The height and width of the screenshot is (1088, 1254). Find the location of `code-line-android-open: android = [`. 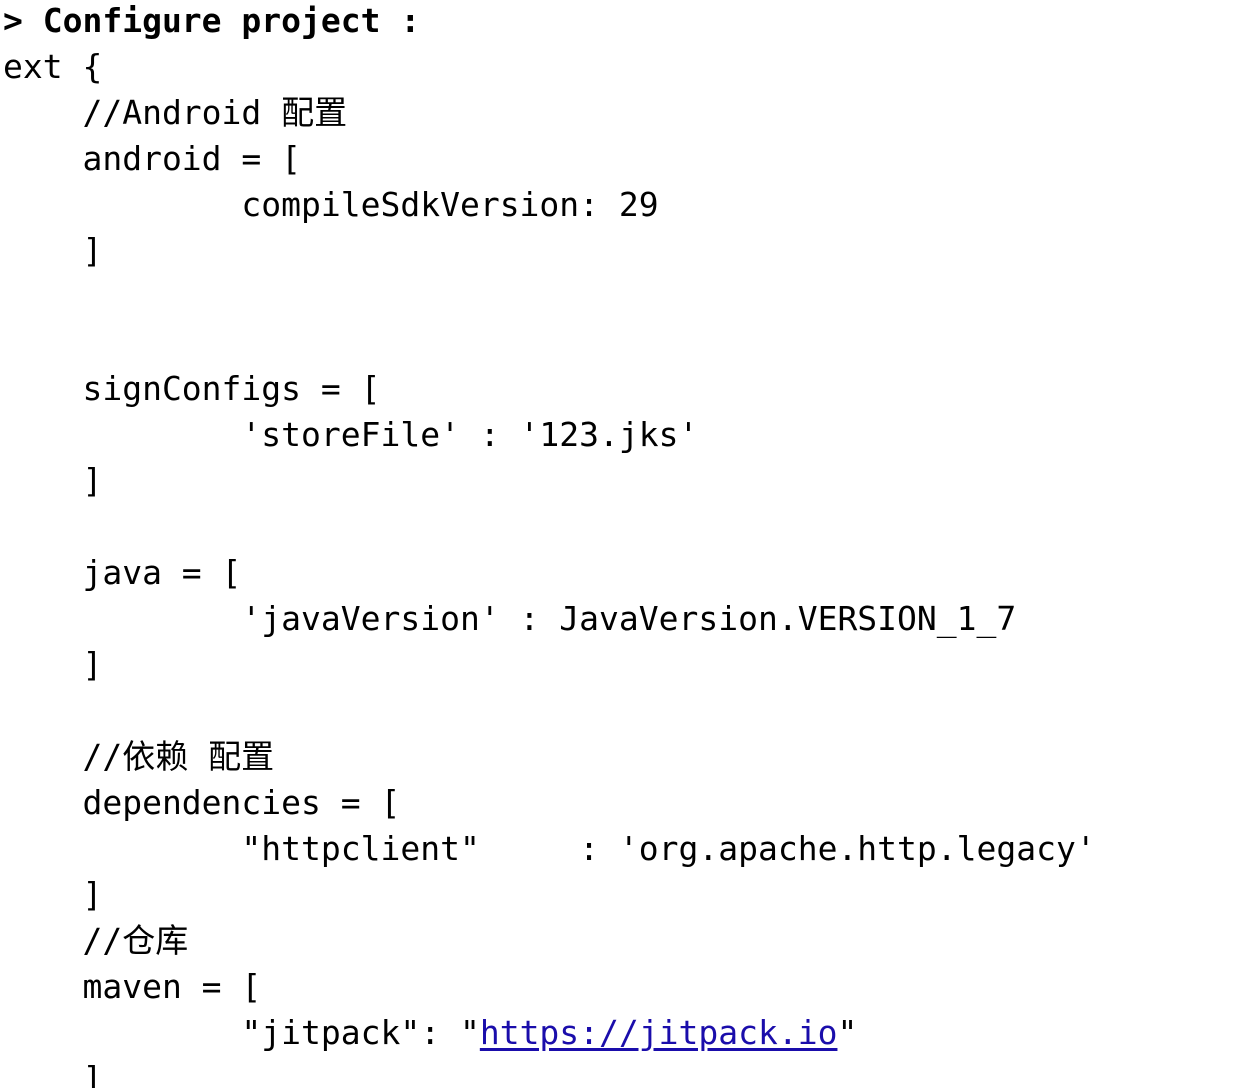

code-line-android-open: android = [ is located at coordinates (152, 158).